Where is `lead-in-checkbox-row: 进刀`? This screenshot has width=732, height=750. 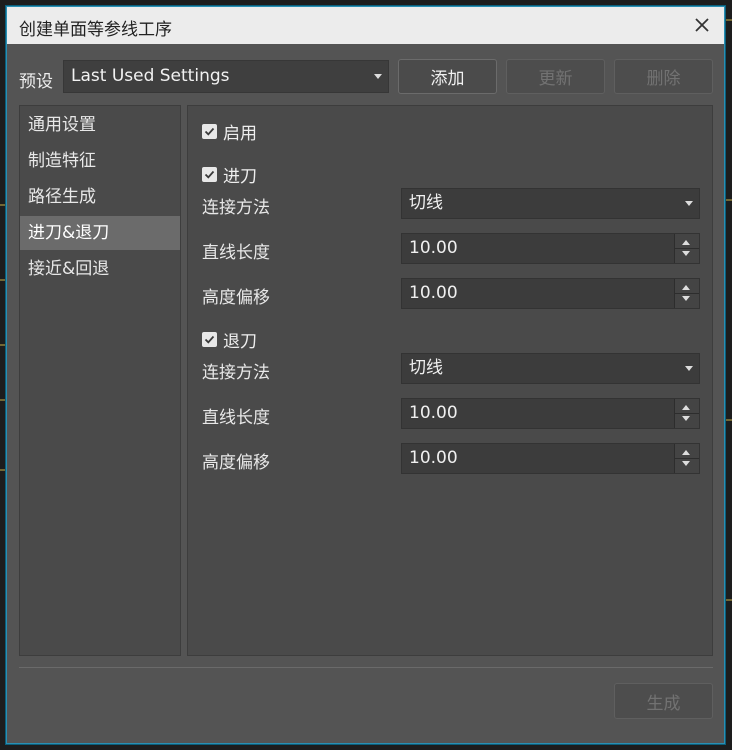
lead-in-checkbox-row: 进刀 is located at coordinates (229, 175).